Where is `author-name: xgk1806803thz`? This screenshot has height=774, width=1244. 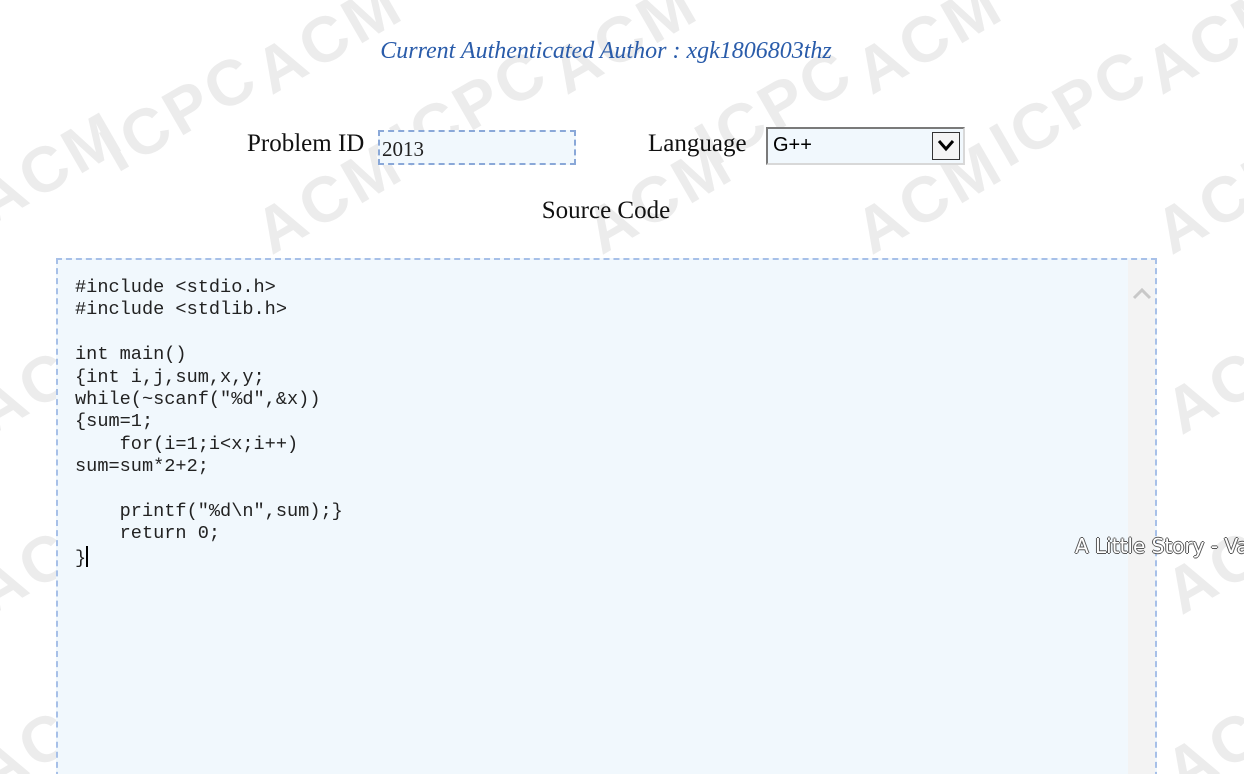 author-name: xgk1806803thz is located at coordinates (759, 51).